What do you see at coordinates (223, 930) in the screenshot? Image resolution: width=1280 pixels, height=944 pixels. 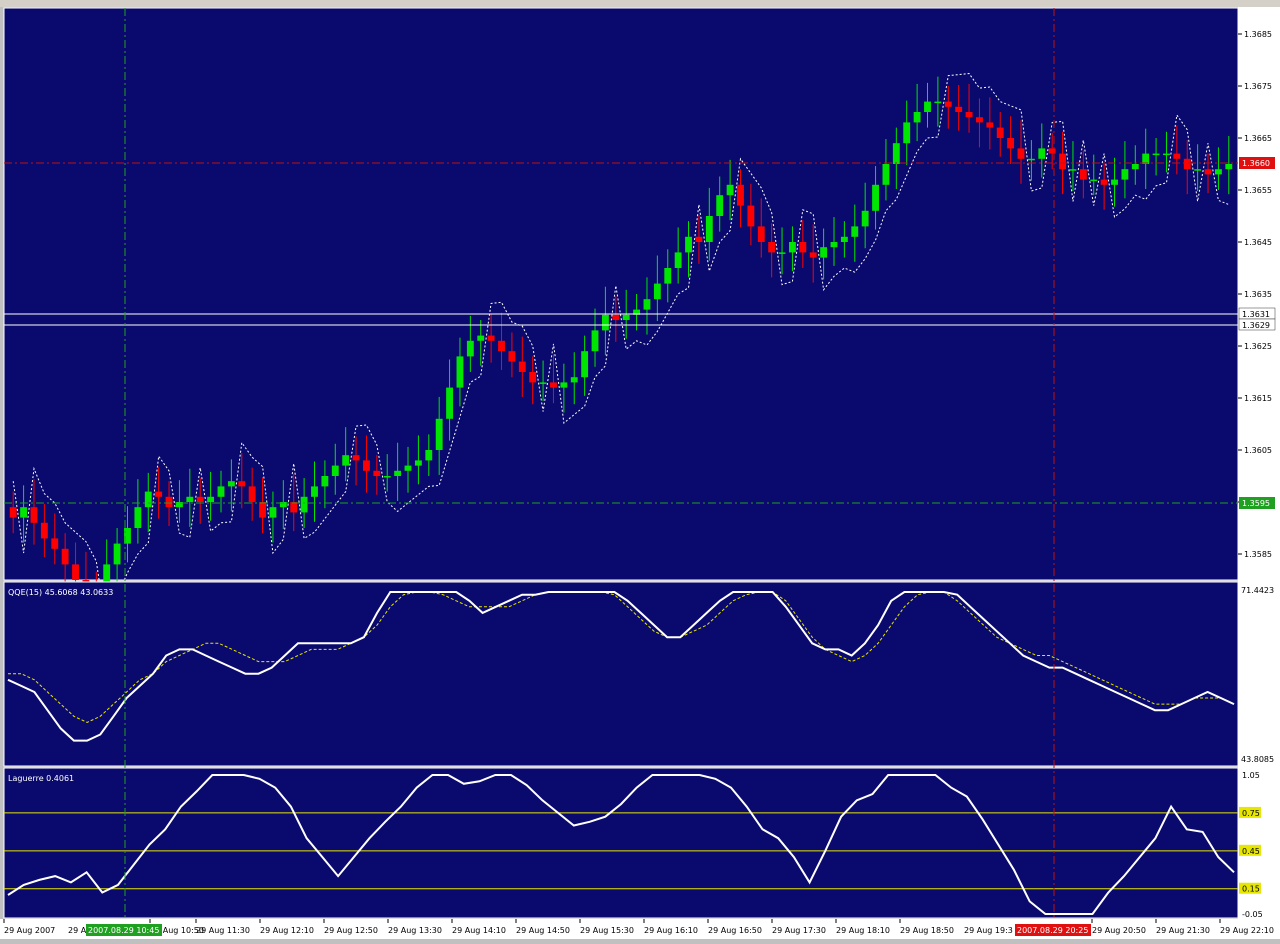 I see `time-axis-label: 29 Aug 11:30` at bounding box center [223, 930].